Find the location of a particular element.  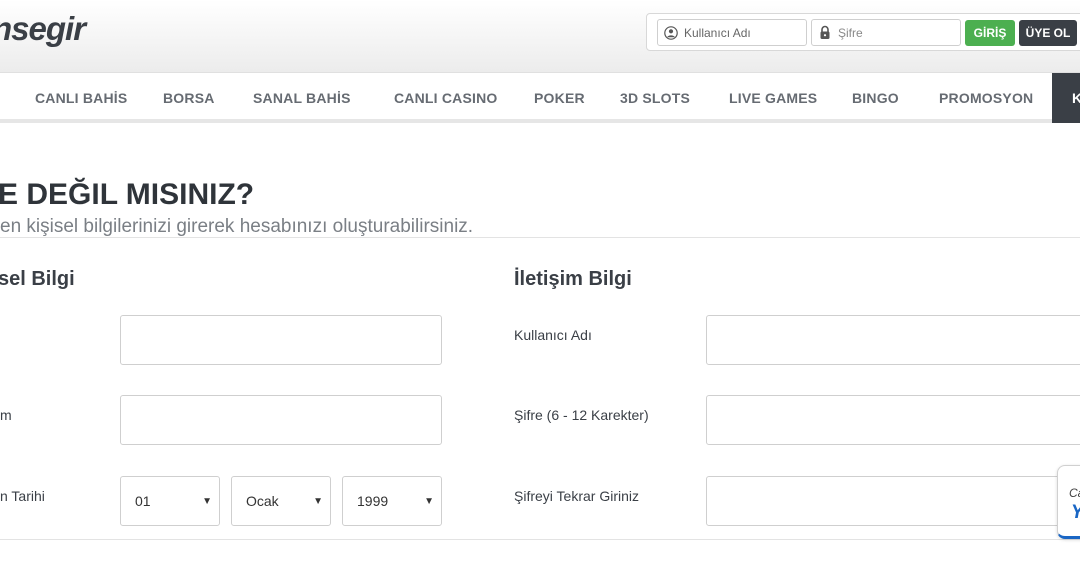

birth-day-select: 01 ▼ is located at coordinates (170, 501).